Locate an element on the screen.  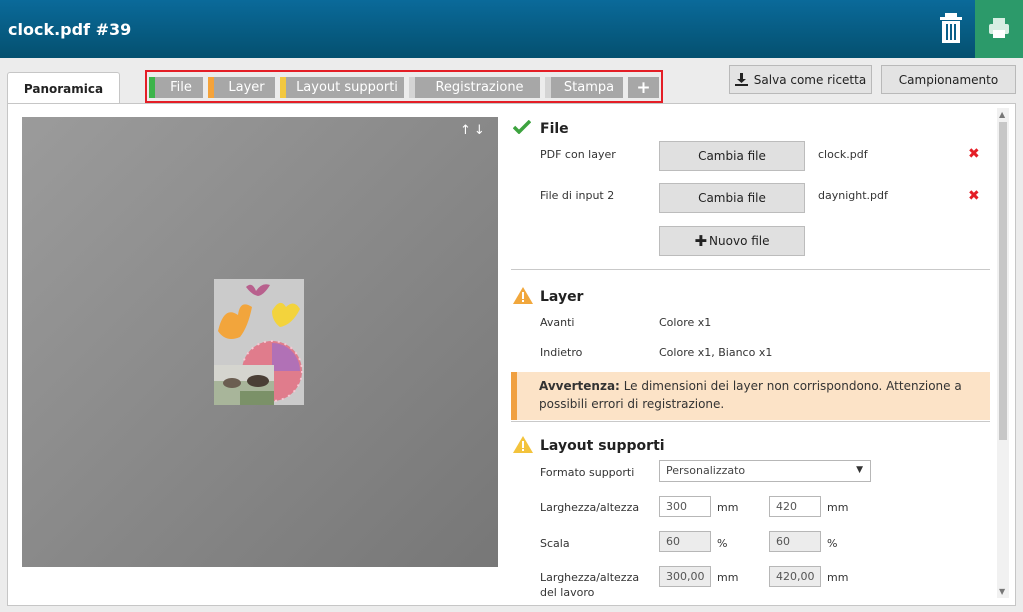
new-file-label: Nuovo file is located at coordinates (739, 241).